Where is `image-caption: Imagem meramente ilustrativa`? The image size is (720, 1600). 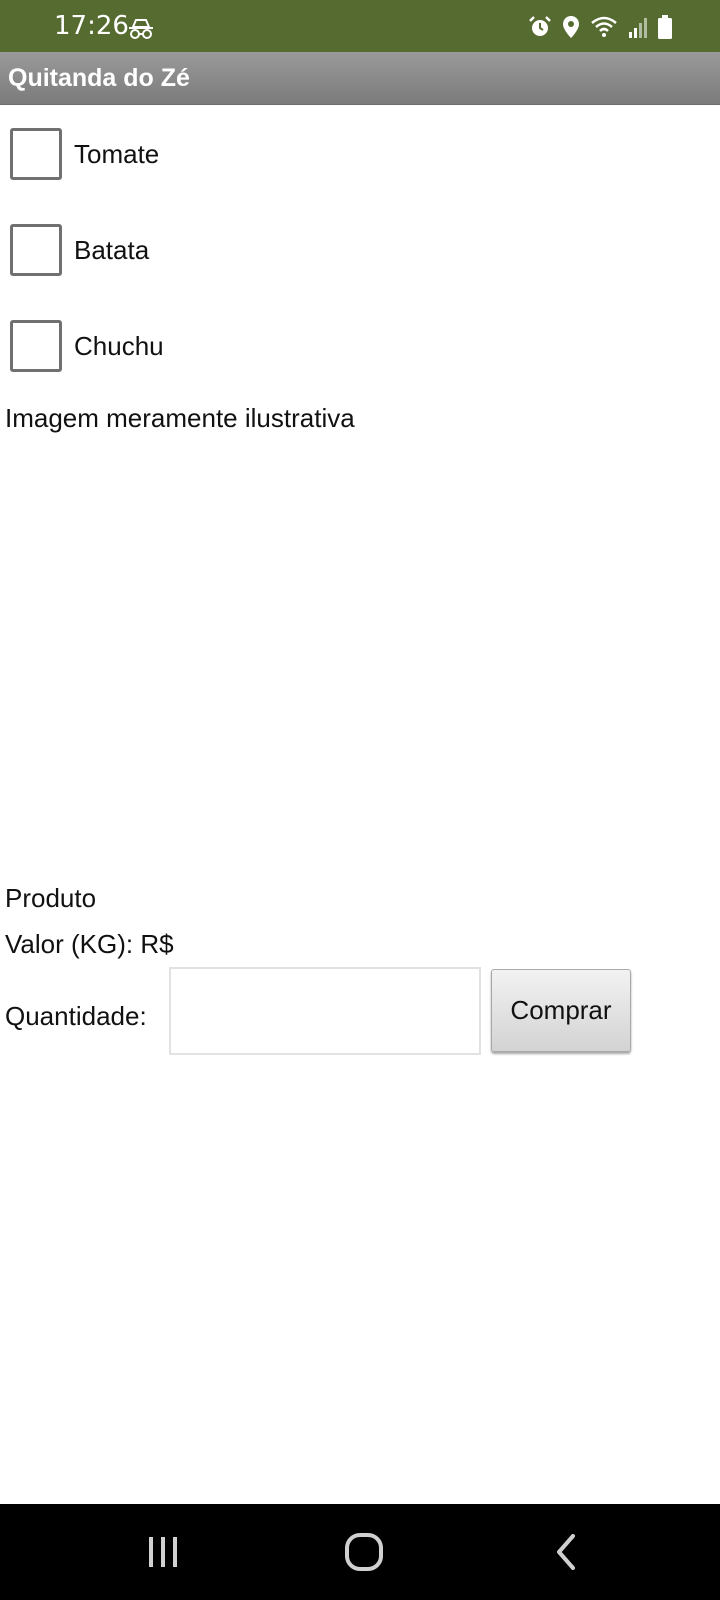
image-caption: Imagem meramente ilustrativa is located at coordinates (180, 418).